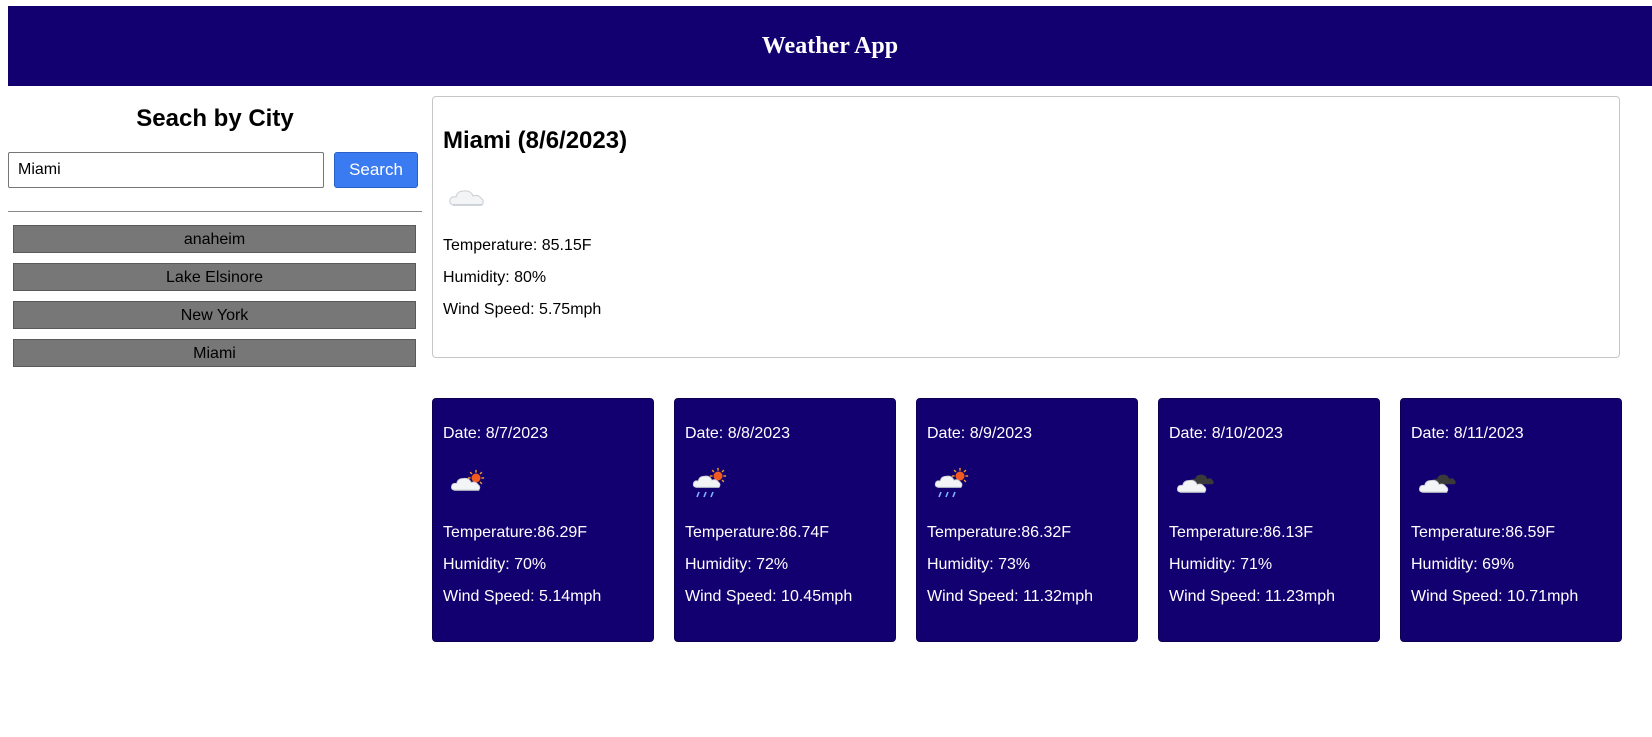 This screenshot has height=737, width=1652. What do you see at coordinates (215, 118) in the screenshot?
I see `search-heading: Seach by City` at bounding box center [215, 118].